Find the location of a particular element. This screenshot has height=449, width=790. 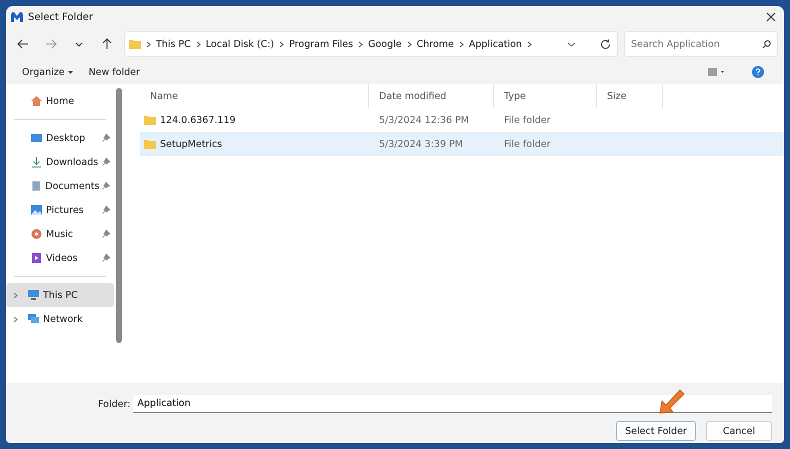

home-icon is located at coordinates (36, 101).